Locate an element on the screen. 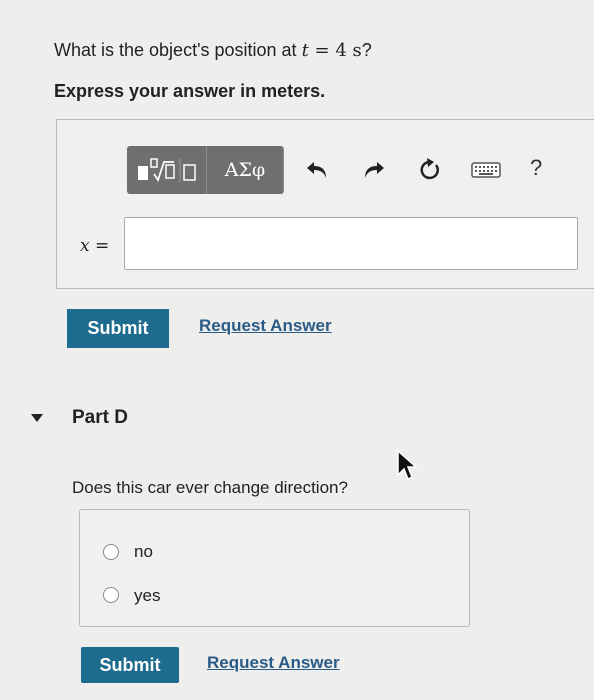 This screenshot has height=700, width=594. reset-icon is located at coordinates (429, 169).